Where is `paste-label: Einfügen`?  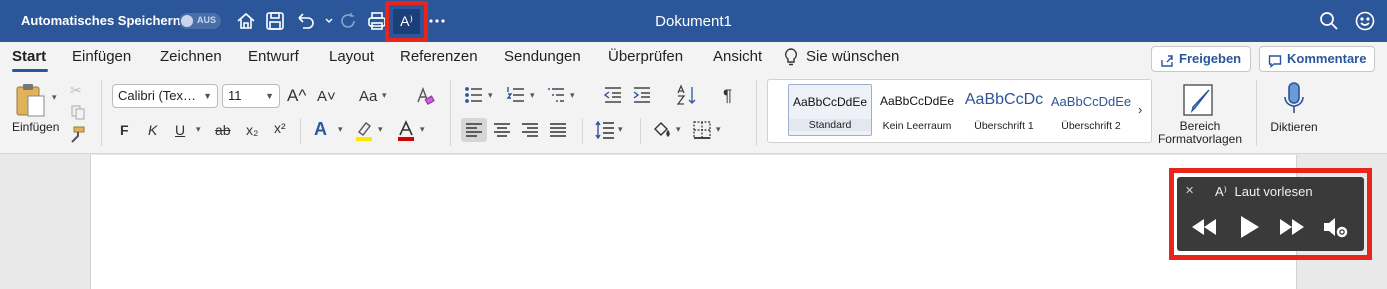 paste-label: Einfügen is located at coordinates (36, 127).